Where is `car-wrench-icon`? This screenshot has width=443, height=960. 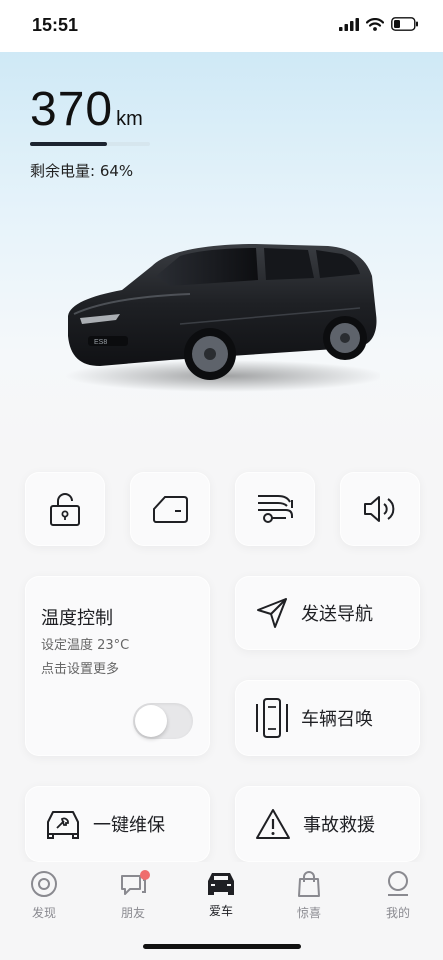
car-wrench-icon is located at coordinates (63, 825).